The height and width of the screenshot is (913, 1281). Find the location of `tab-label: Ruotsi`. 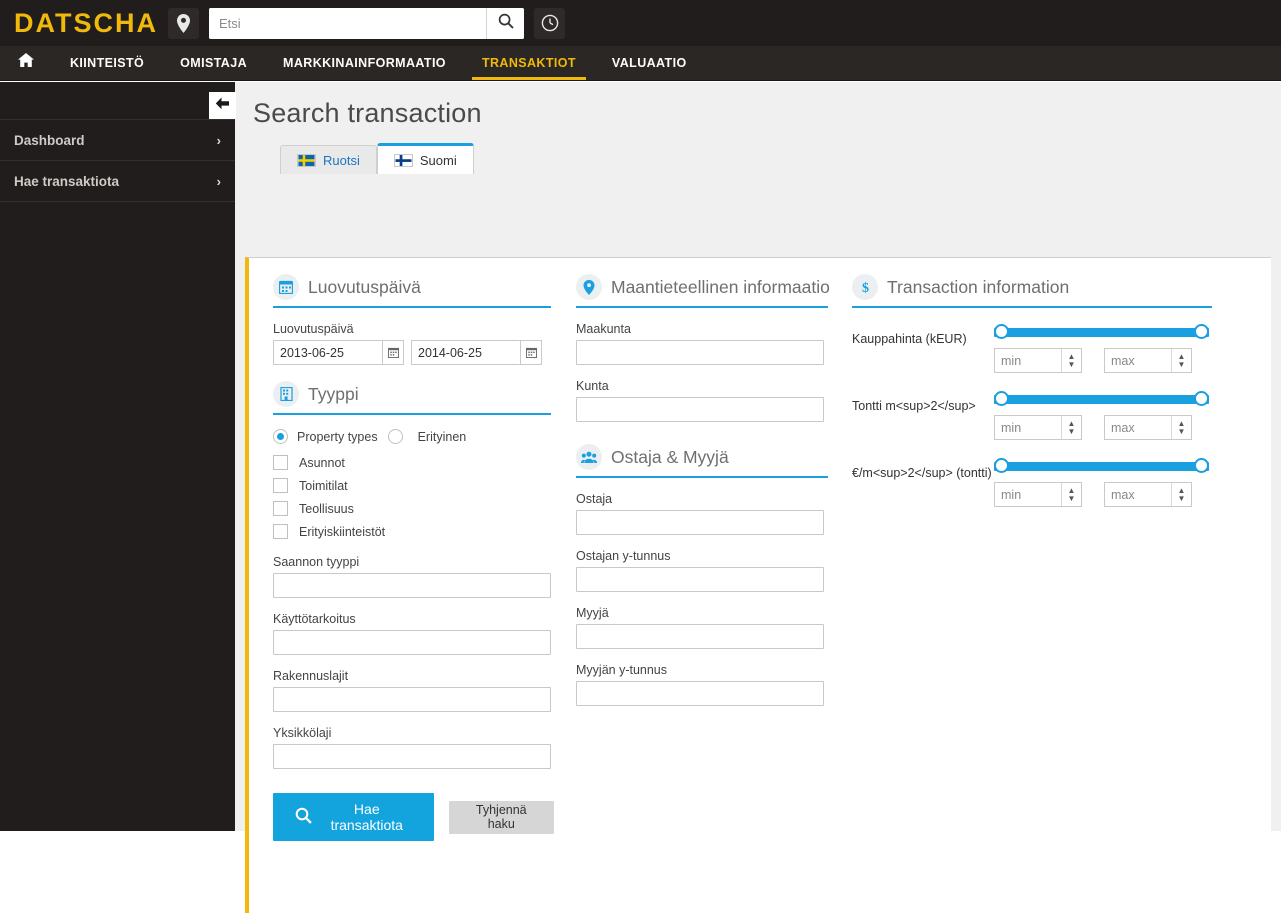

tab-label: Ruotsi is located at coordinates (341, 160).